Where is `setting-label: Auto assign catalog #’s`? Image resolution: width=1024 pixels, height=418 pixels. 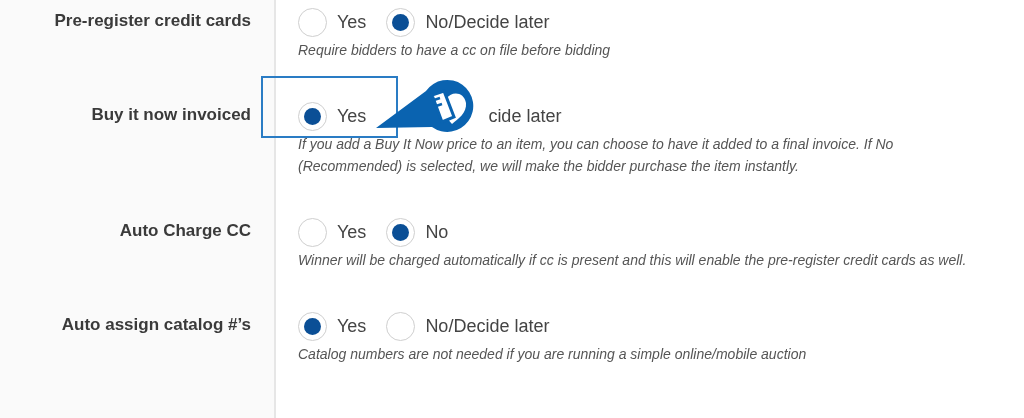
setting-label: Auto assign catalog #’s is located at coordinates (156, 324).